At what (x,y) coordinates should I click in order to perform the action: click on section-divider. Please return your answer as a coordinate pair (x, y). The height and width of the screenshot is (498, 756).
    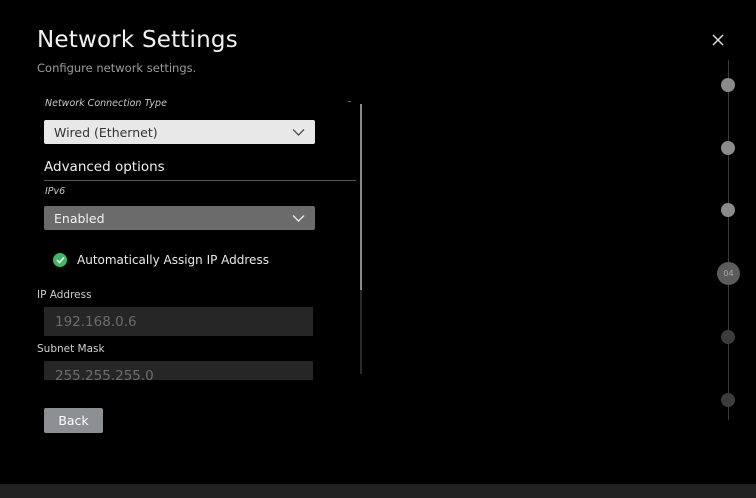
    Looking at the image, I should click on (200, 180).